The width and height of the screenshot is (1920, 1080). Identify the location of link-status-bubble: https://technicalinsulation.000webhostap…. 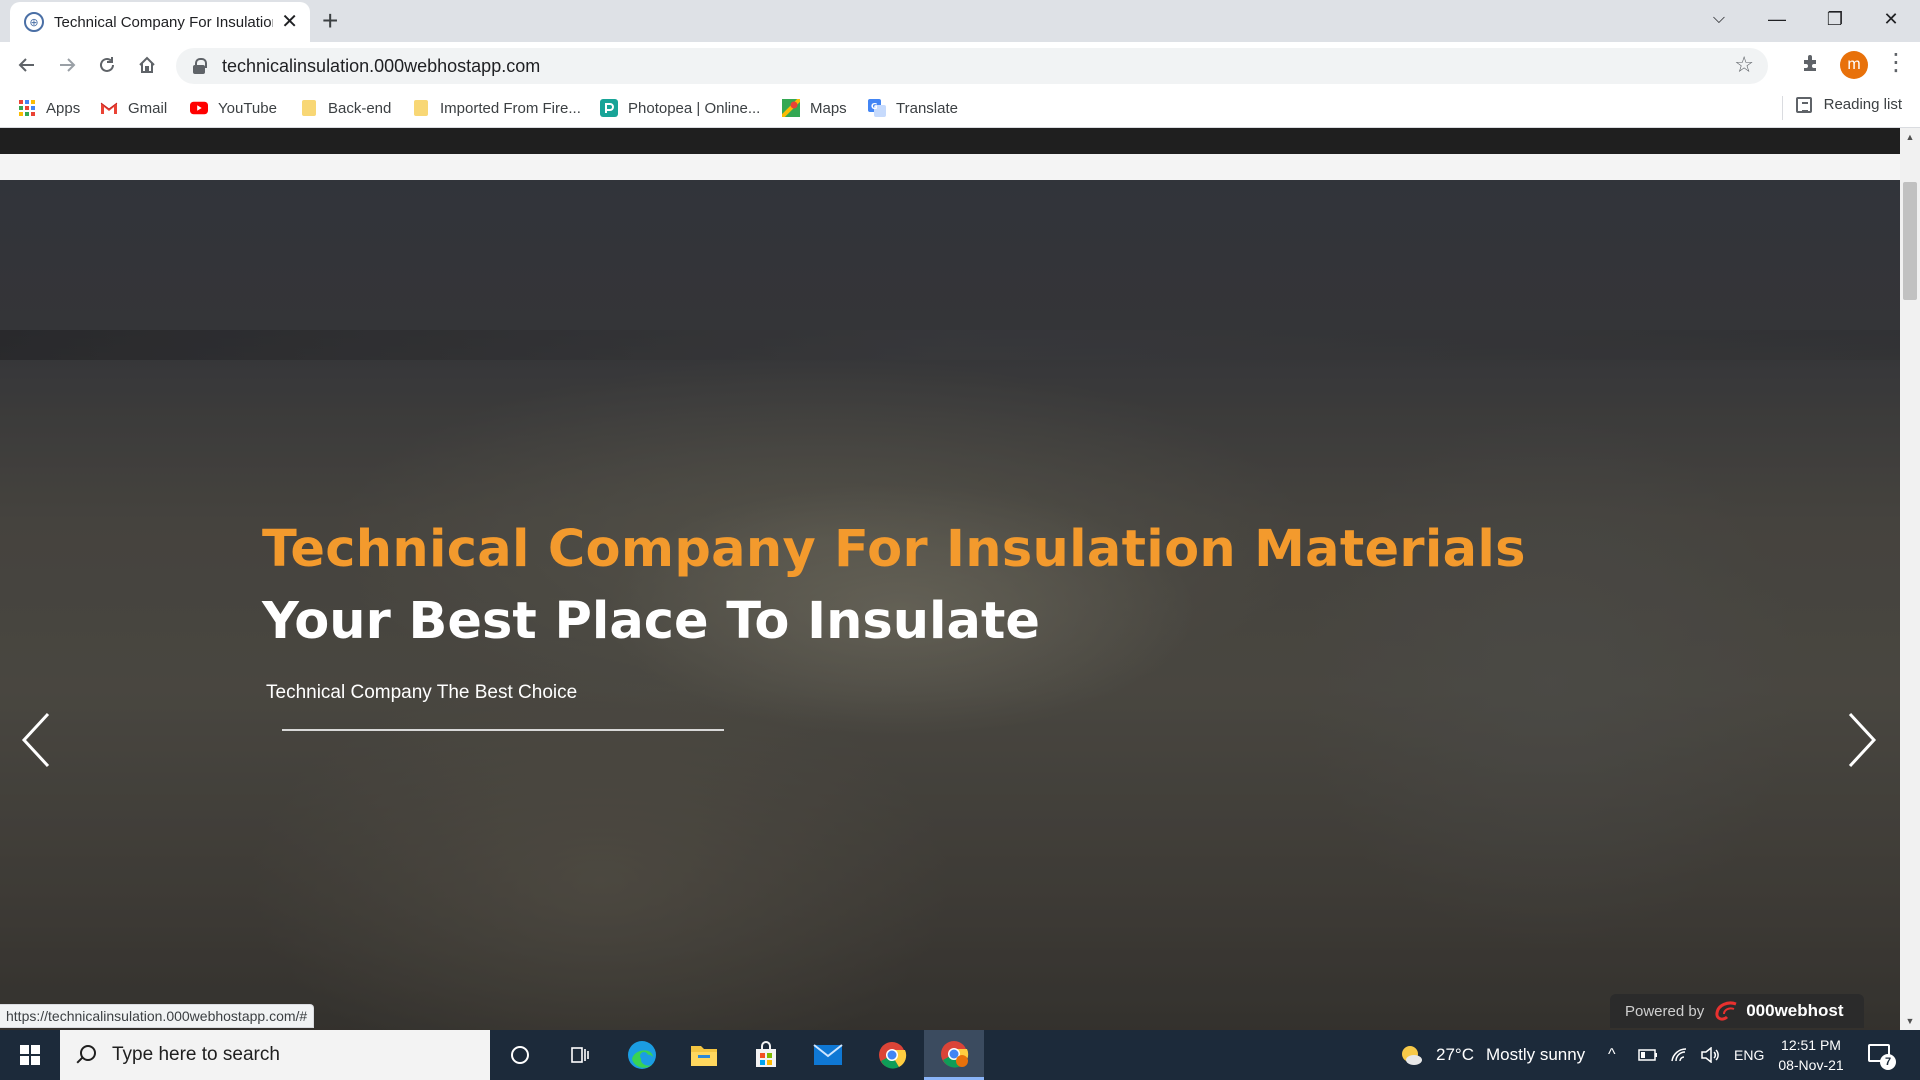
(157, 1016).